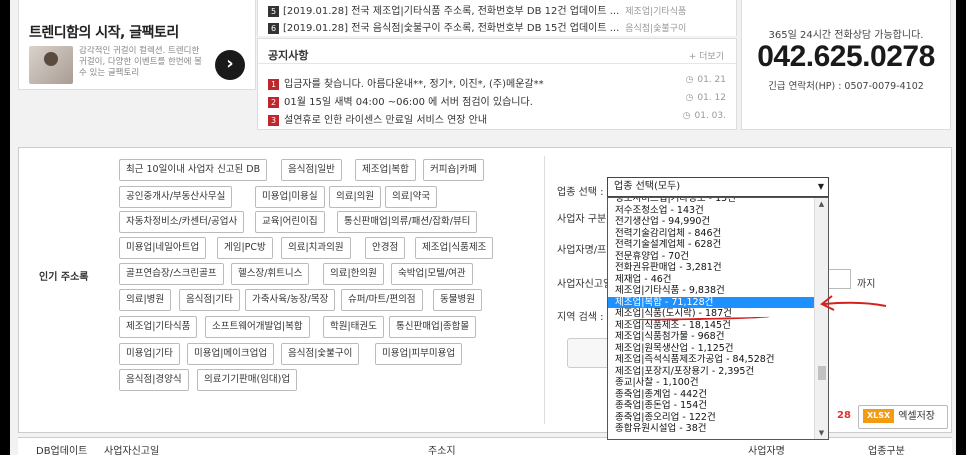  I want to click on col-update: DB업데이트, so click(62, 450).